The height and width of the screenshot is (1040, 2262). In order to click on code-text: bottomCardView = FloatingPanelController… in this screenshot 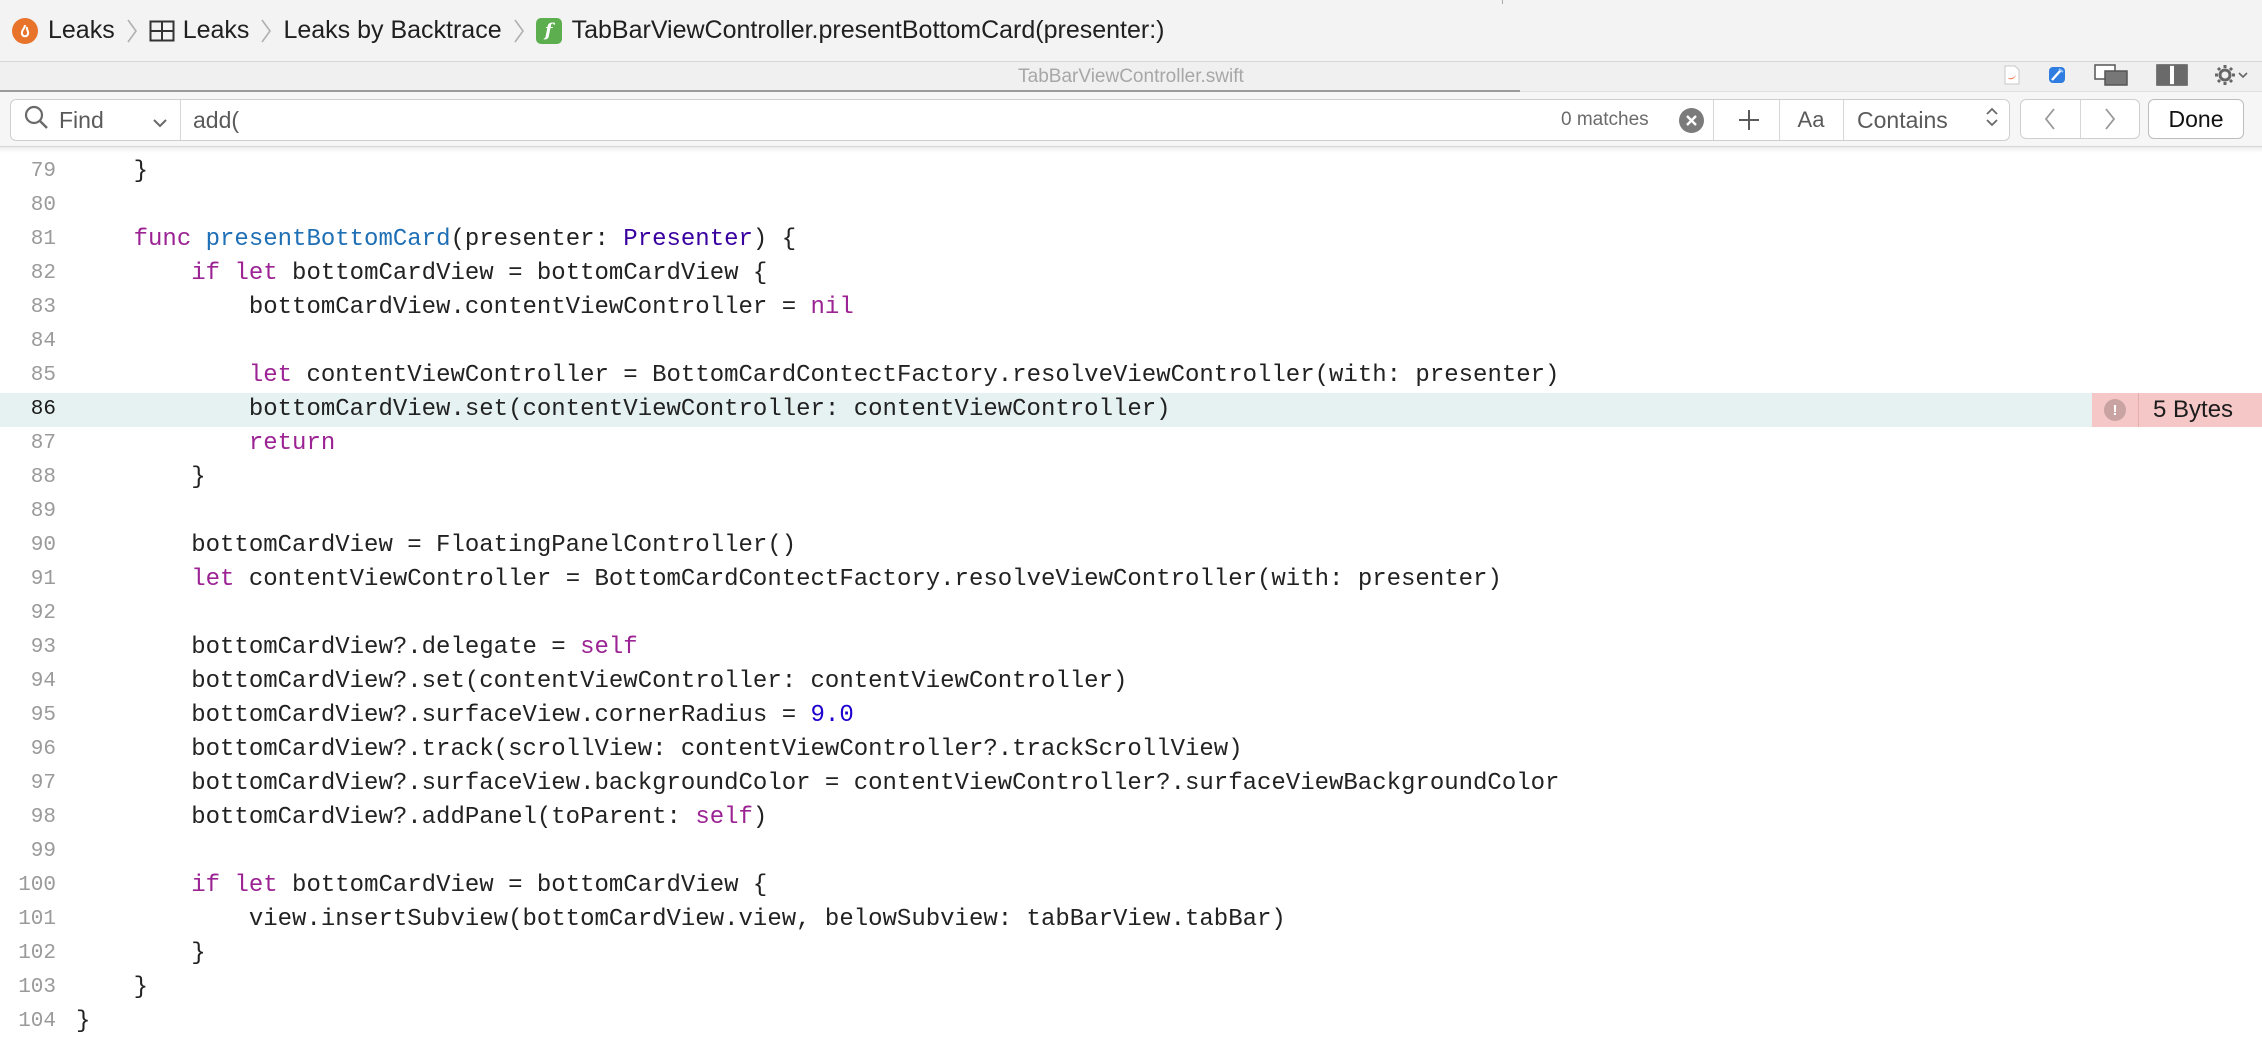, I will do `click(436, 545)`.